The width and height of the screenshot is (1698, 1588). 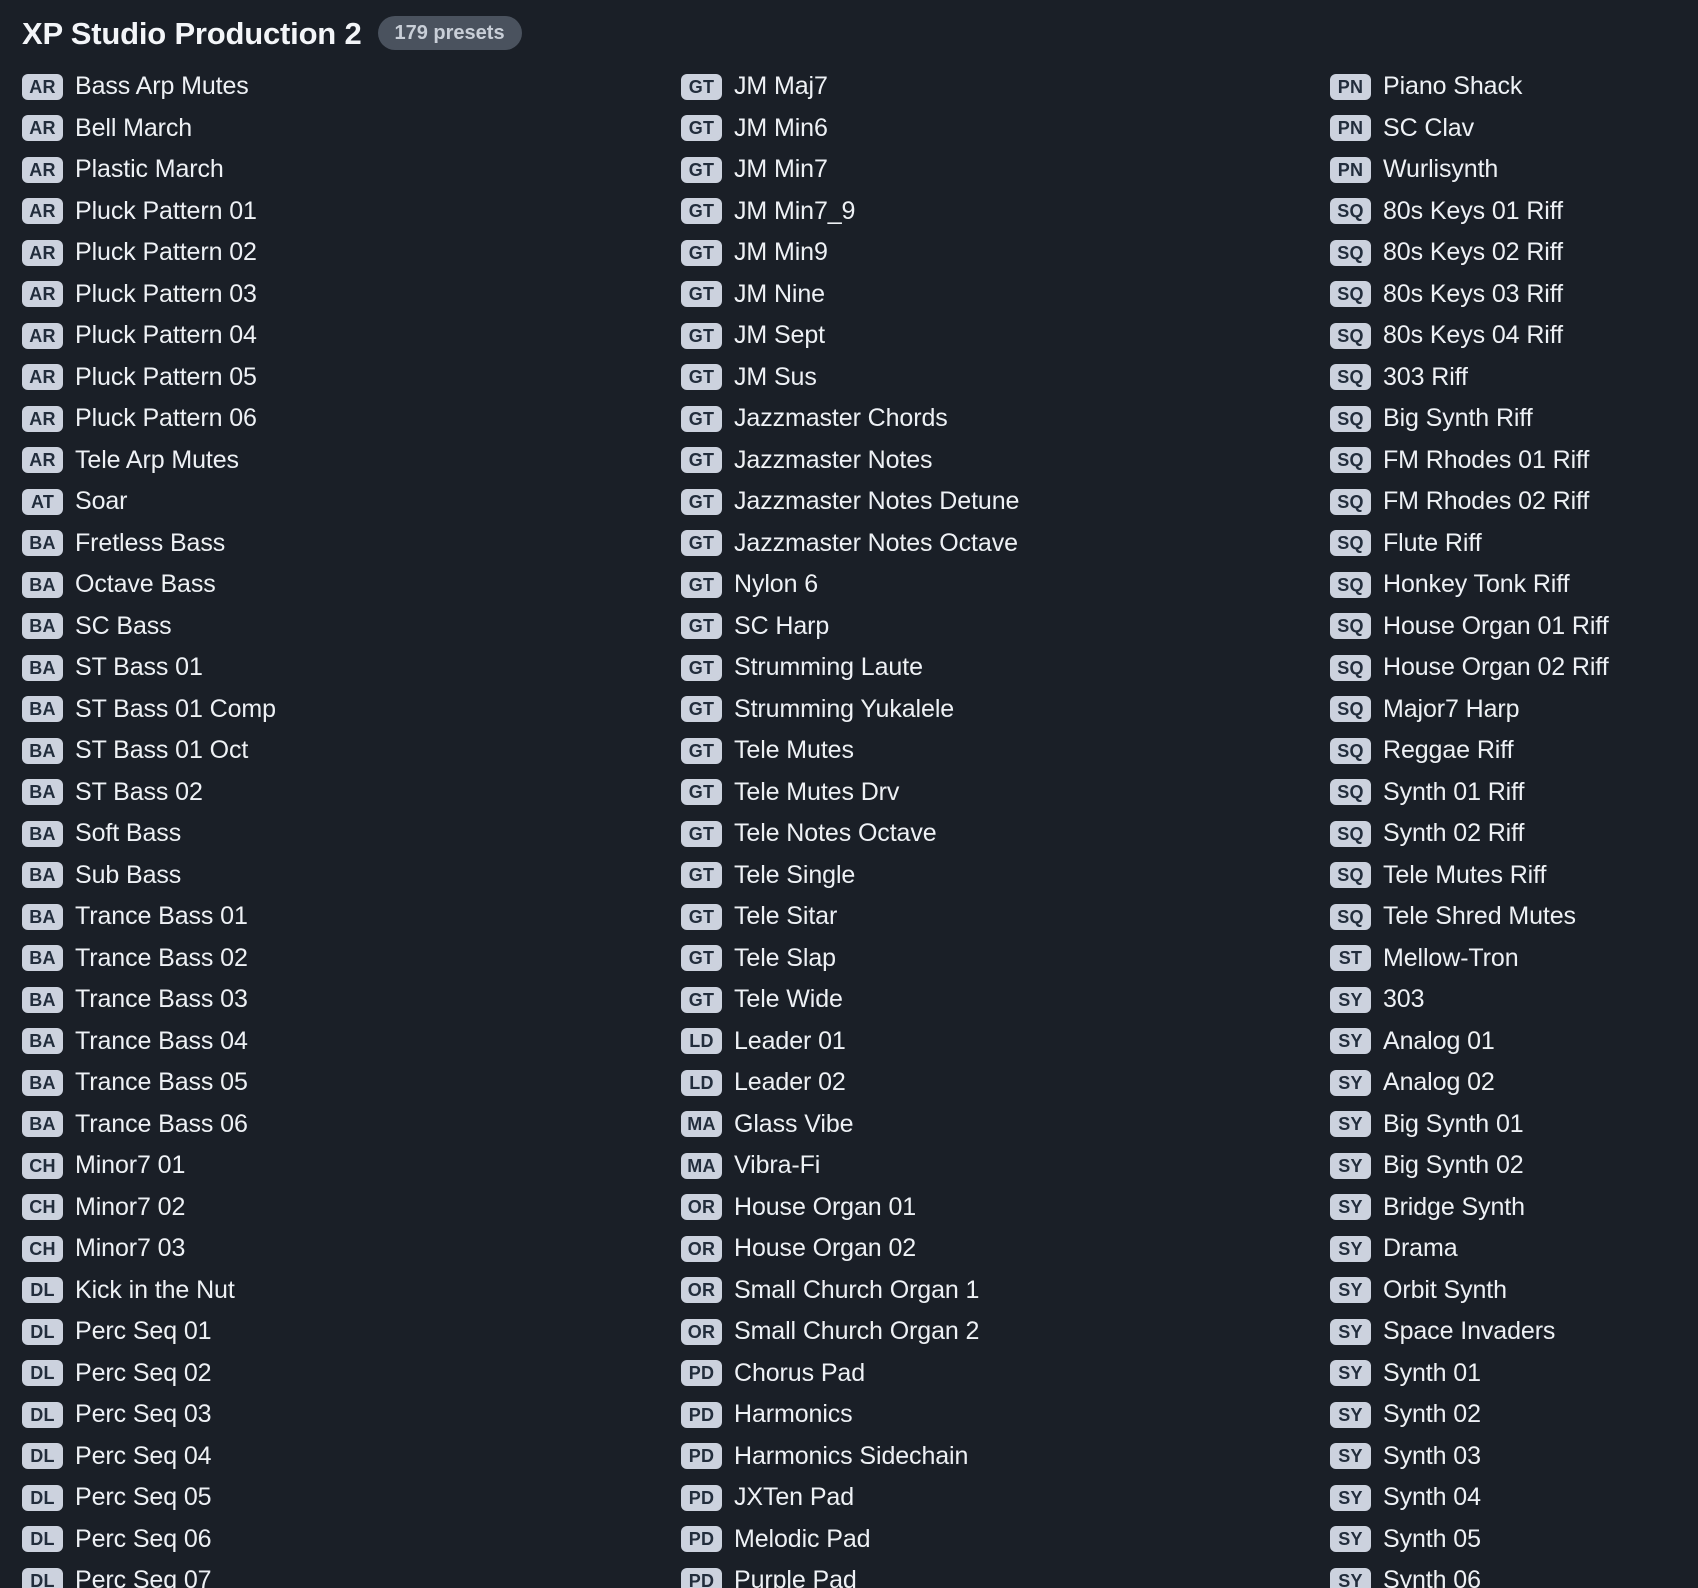 What do you see at coordinates (1514, 1166) in the screenshot?
I see `preset-row: SY Big Synth 02` at bounding box center [1514, 1166].